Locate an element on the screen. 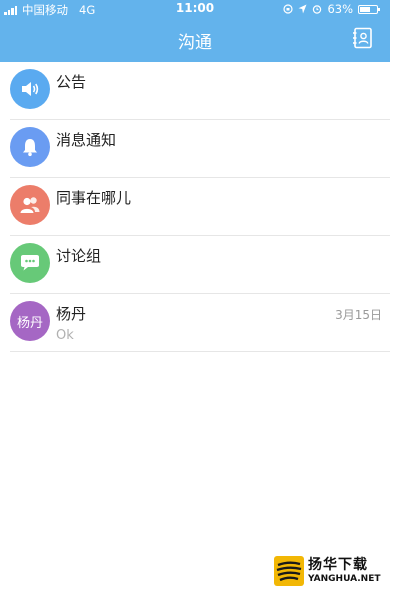  people-icon is located at coordinates (30, 205).